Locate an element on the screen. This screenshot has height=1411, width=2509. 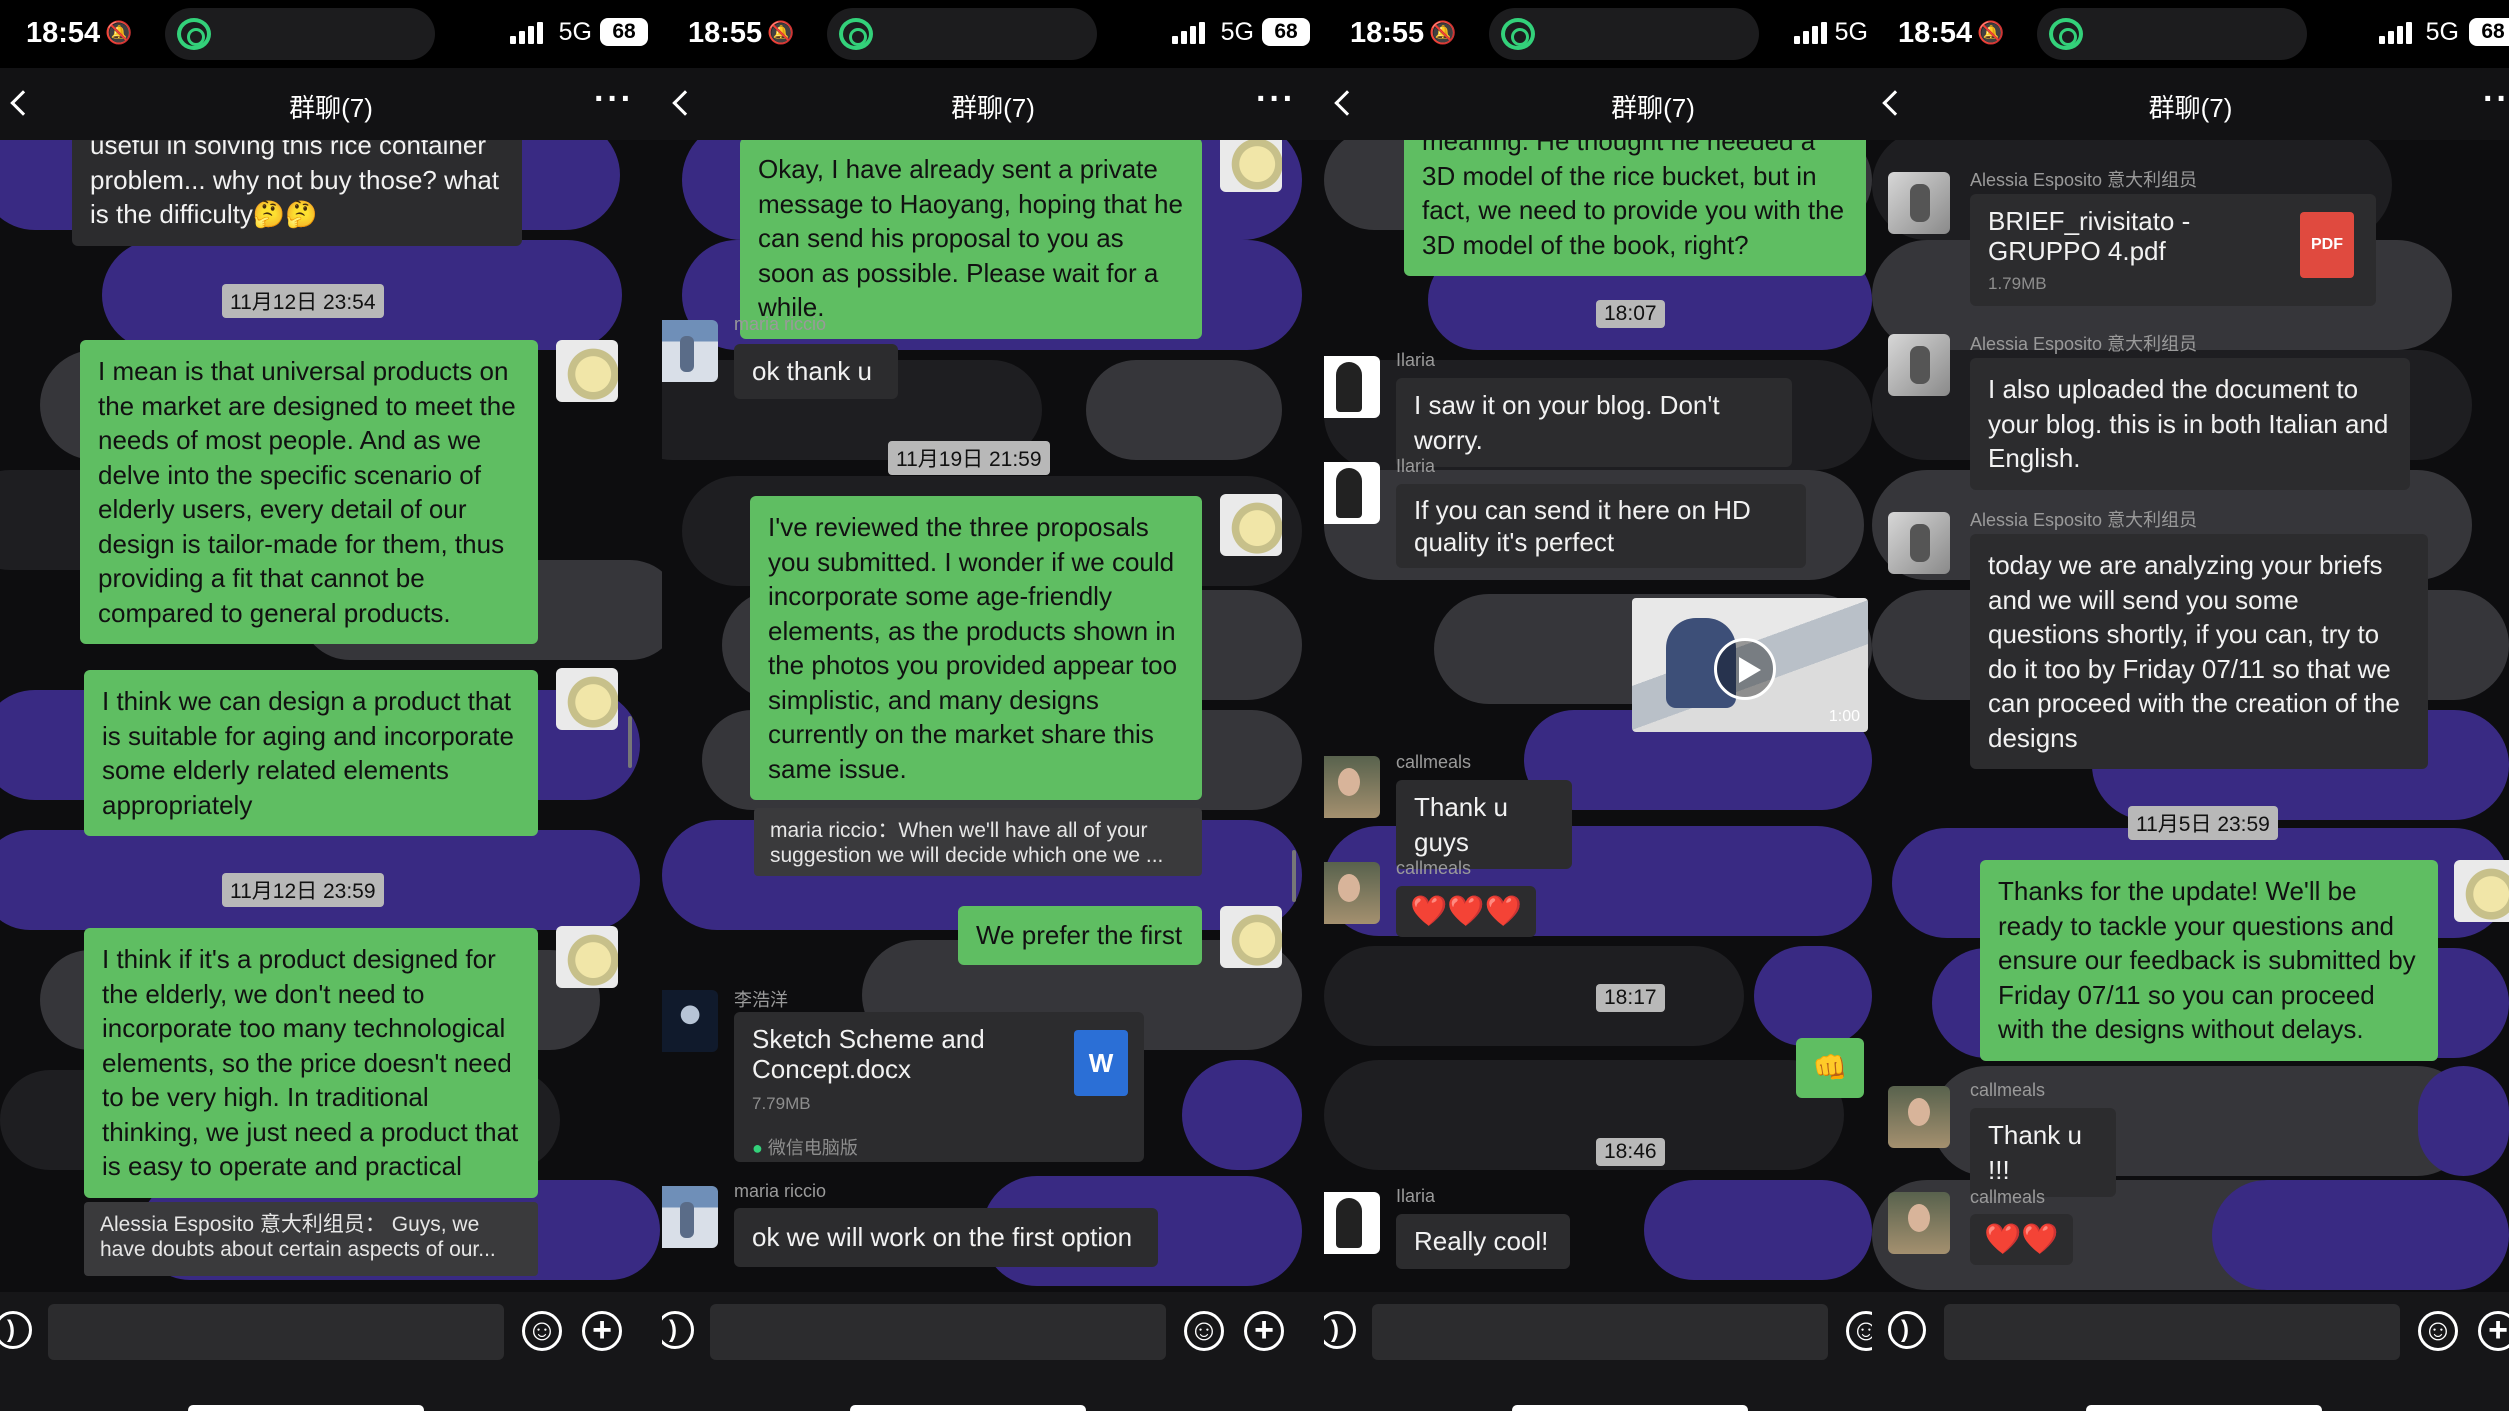
fist-emoji-message: 👊 is located at coordinates (1830, 1068).